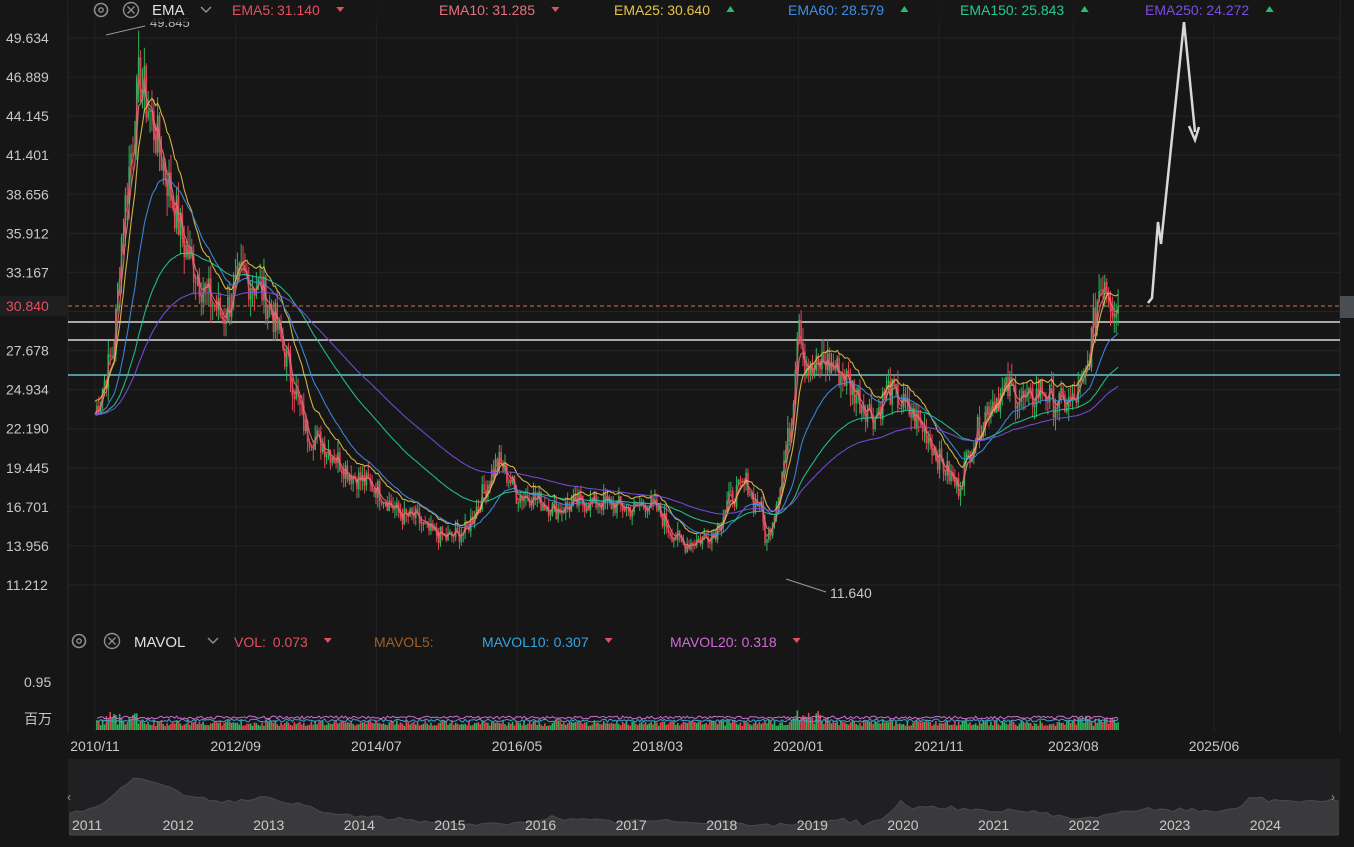  Describe the element at coordinates (27, 38) in the screenshot. I see `price-tick-label: 49.634` at that location.